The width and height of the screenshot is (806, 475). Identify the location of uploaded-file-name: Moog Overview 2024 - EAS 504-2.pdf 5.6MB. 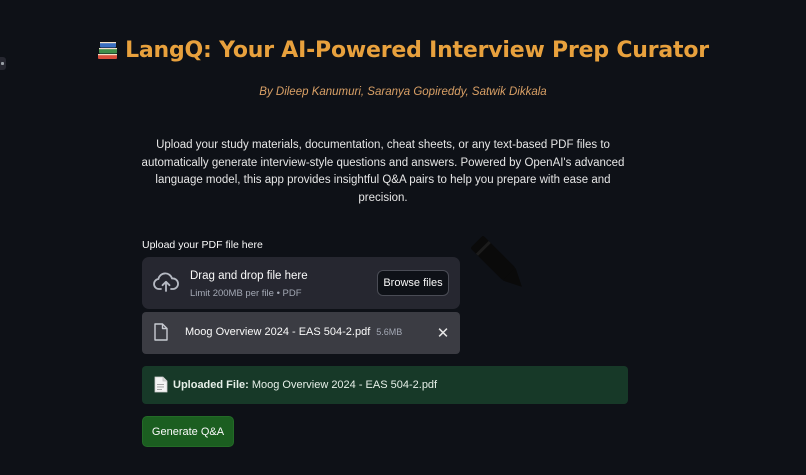
(293, 332).